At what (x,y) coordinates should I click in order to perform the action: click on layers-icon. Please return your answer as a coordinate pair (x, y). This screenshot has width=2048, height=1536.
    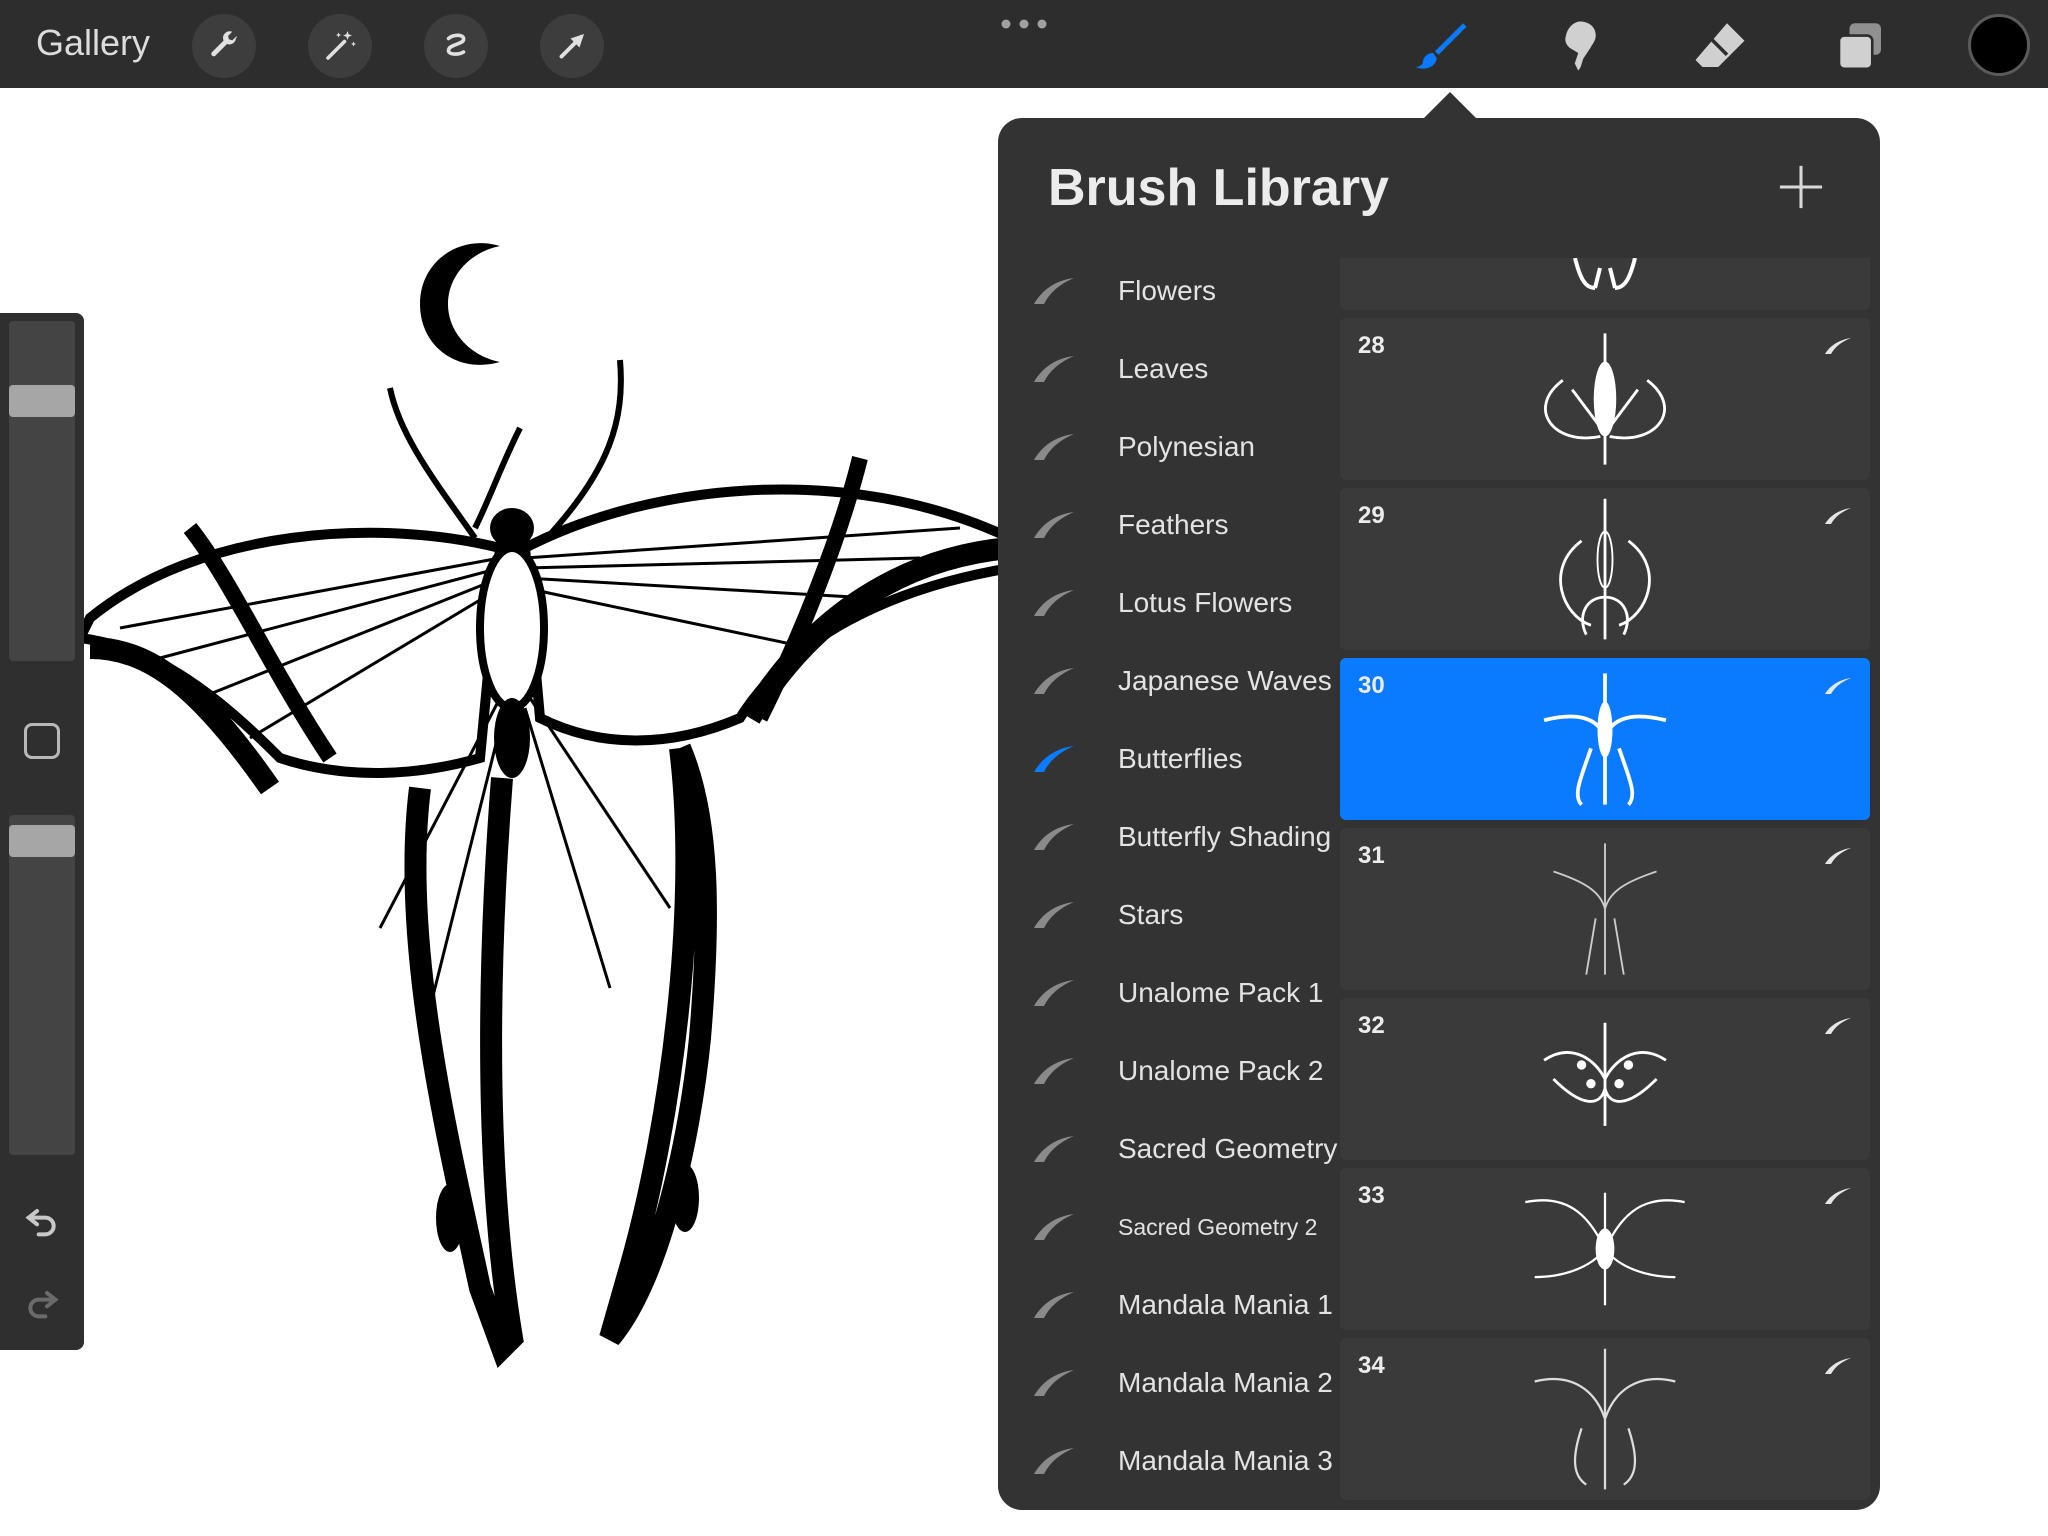
    Looking at the image, I should click on (1859, 47).